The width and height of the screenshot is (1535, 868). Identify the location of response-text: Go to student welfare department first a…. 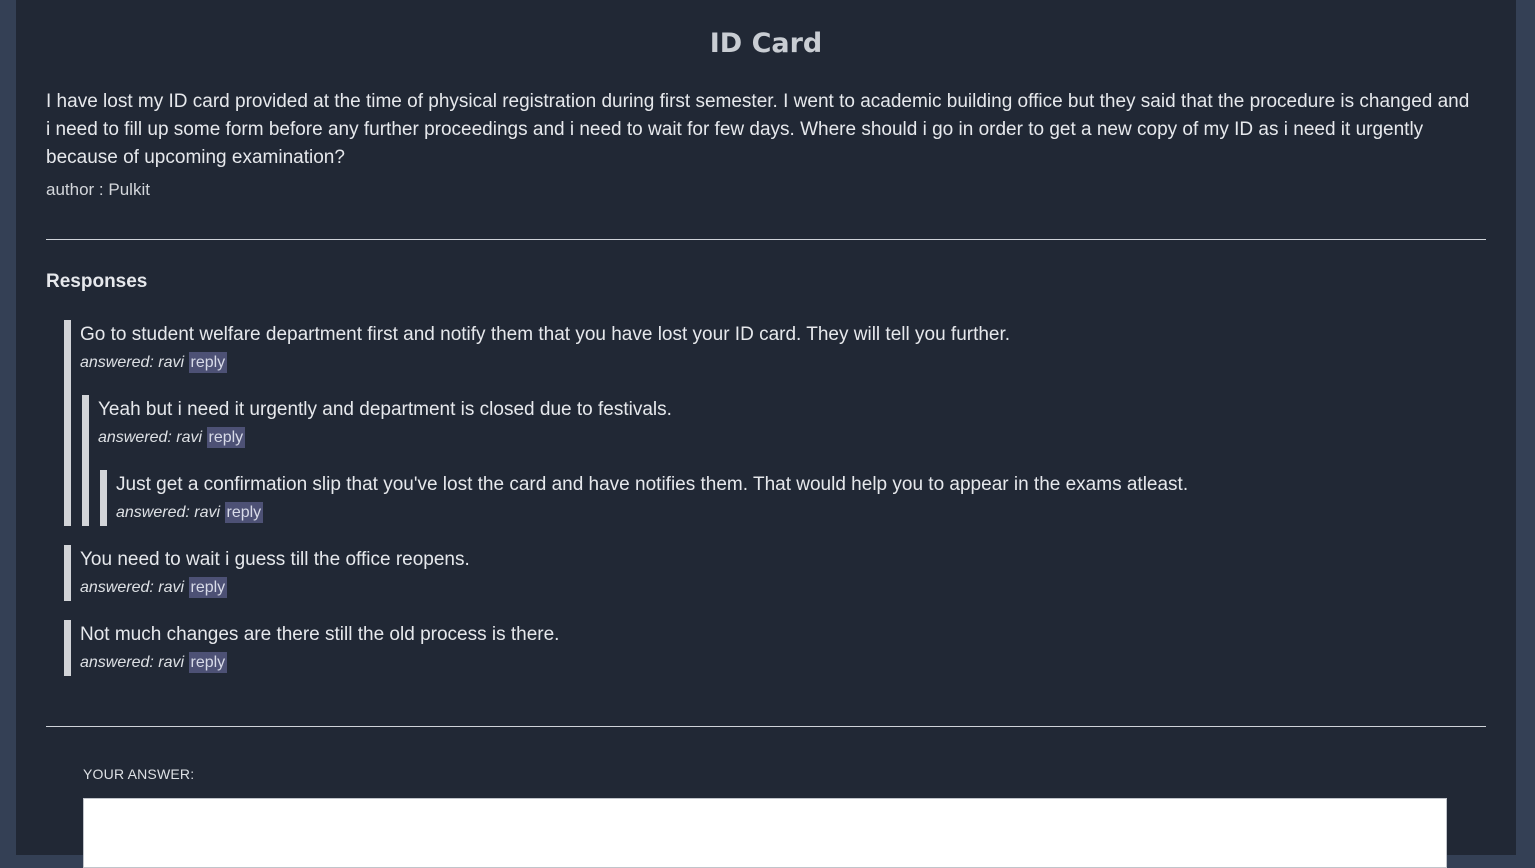
(545, 334).